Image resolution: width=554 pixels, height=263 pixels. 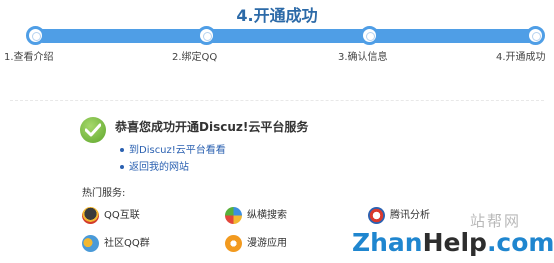 What do you see at coordinates (233, 215) in the screenshot?
I see `search-s-icon` at bounding box center [233, 215].